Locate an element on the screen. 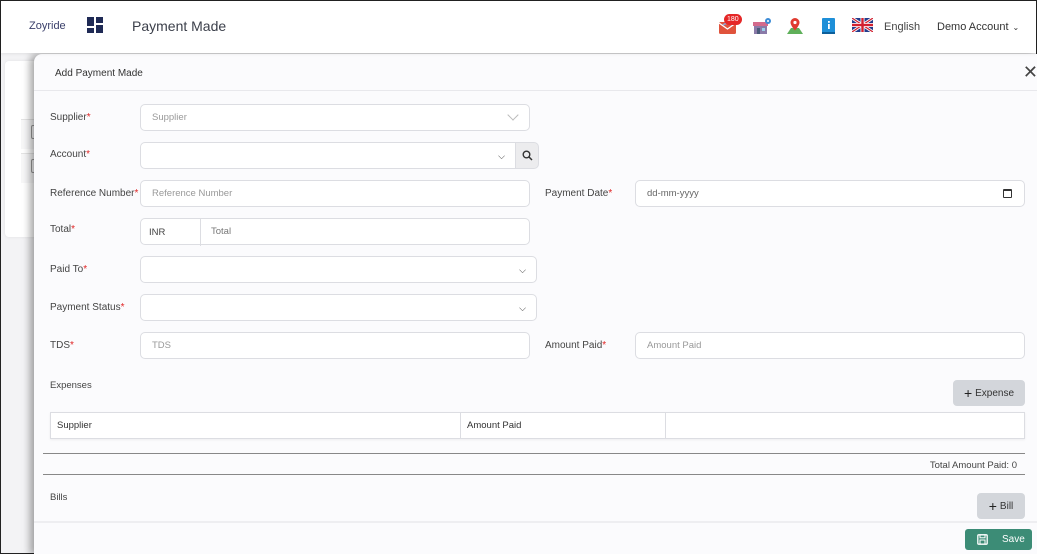 The height and width of the screenshot is (554, 1037). brand-name: Zoyride is located at coordinates (47, 26).